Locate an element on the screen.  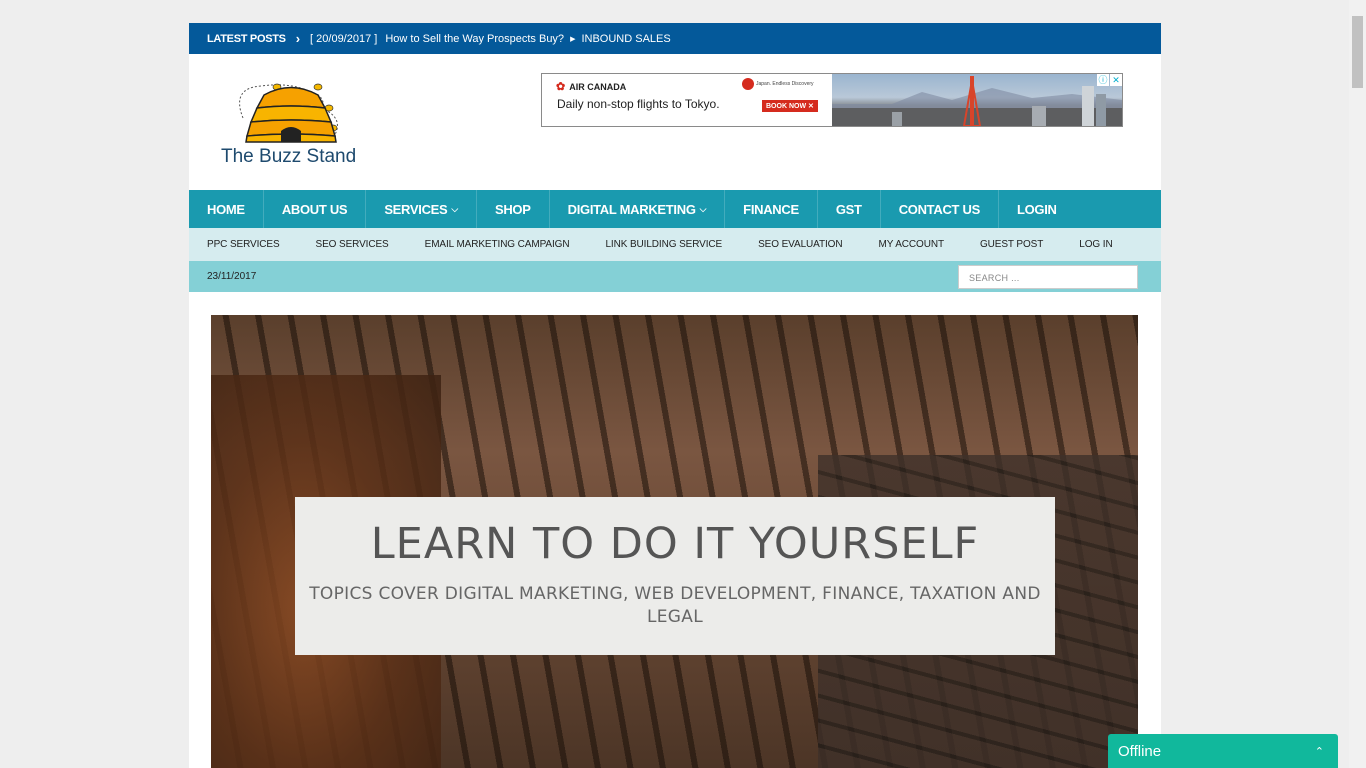
triangle-right-icon: ▶ is located at coordinates (573, 39).